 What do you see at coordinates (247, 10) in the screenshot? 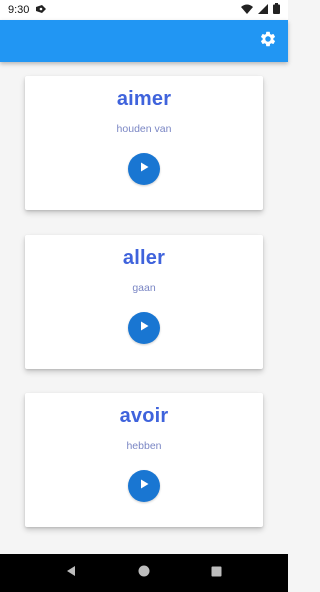
I see `wifi-icon` at bounding box center [247, 10].